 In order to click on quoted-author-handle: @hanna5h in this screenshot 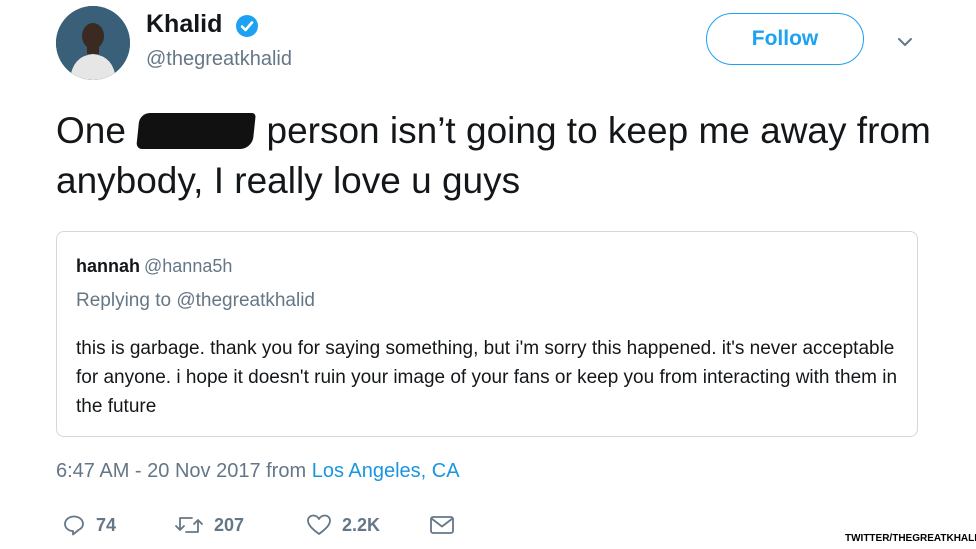, I will do `click(188, 266)`.